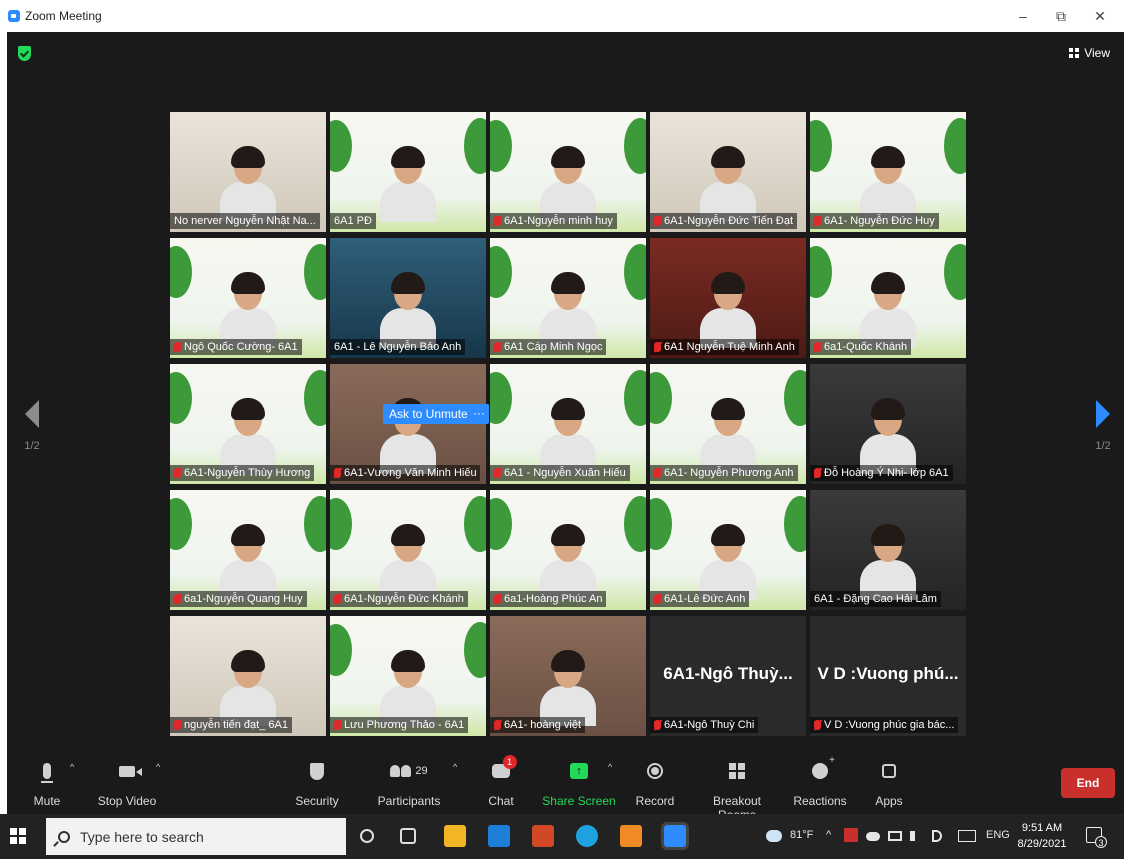 Image resolution: width=1124 pixels, height=859 pixels. What do you see at coordinates (967, 836) in the screenshot?
I see `touch-keyboard-icon` at bounding box center [967, 836].